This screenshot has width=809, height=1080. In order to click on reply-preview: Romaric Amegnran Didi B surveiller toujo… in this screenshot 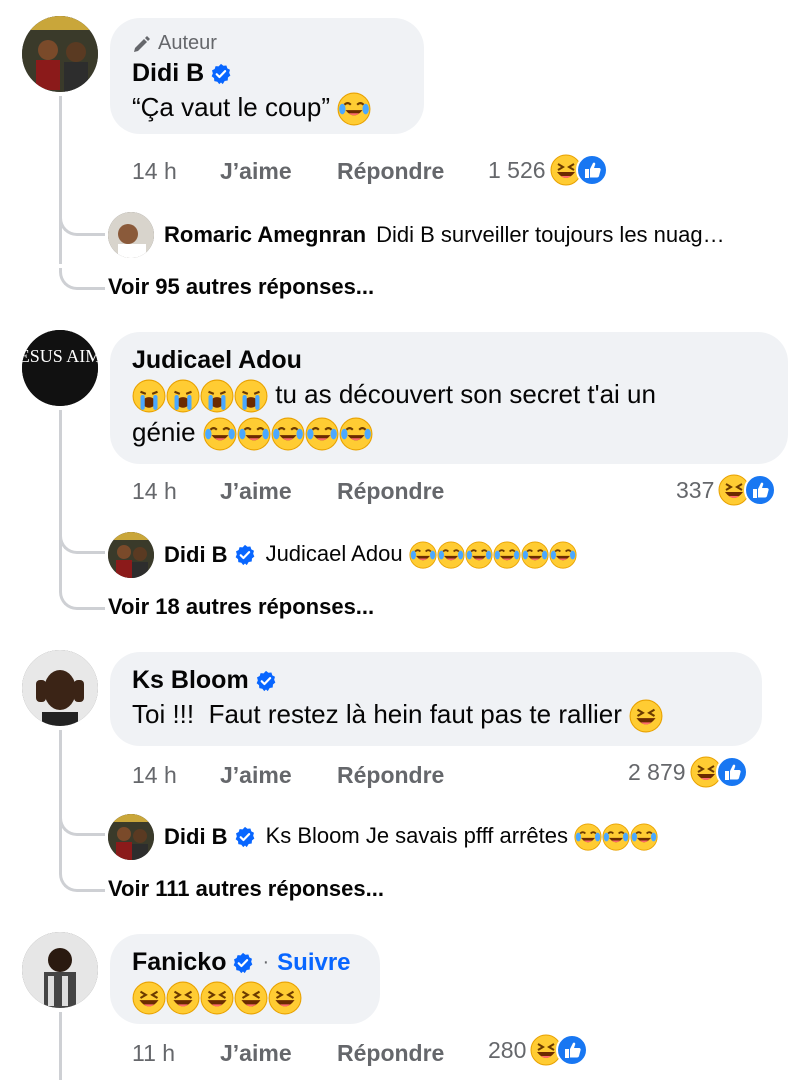, I will do `click(416, 235)`.